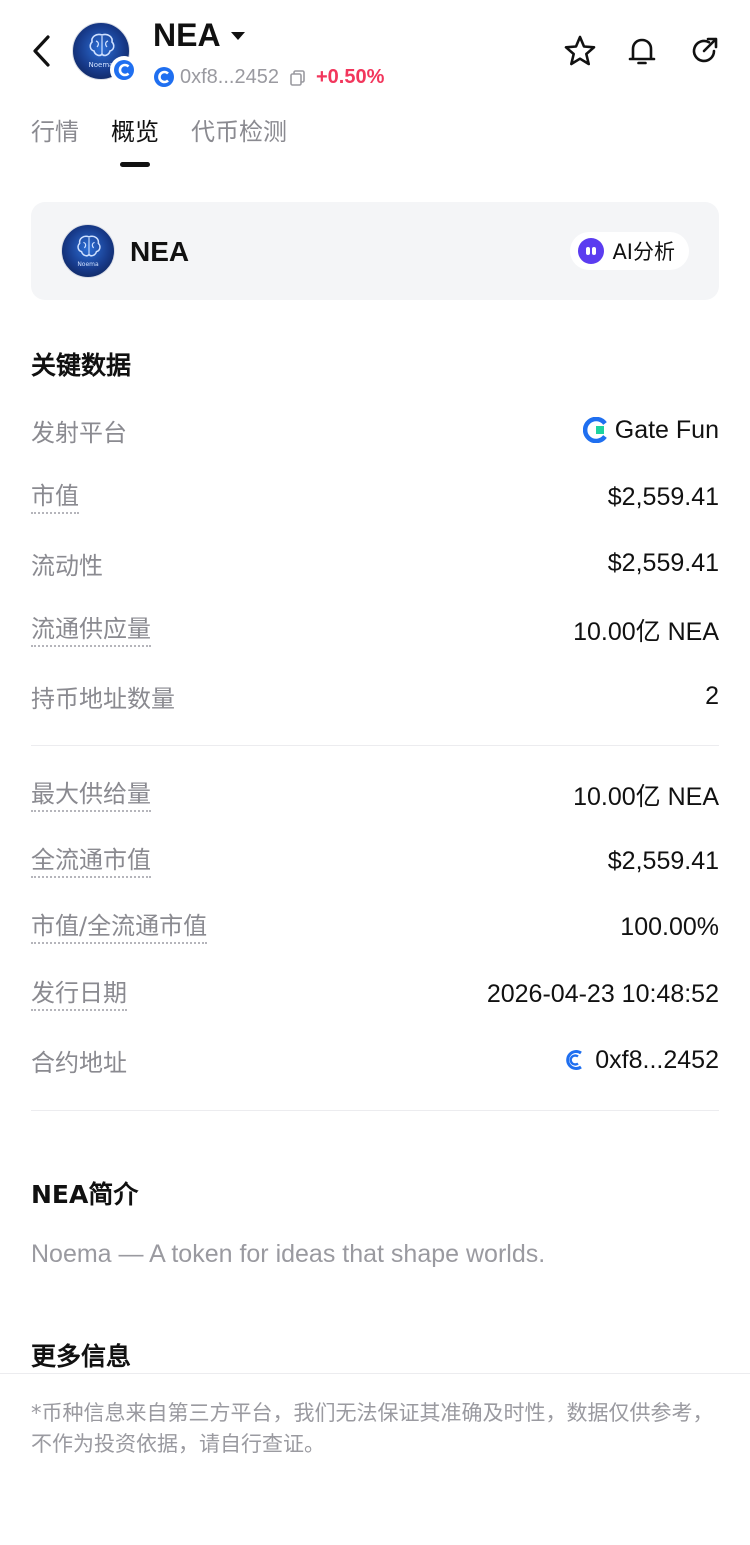 This screenshot has height=1545, width=750. What do you see at coordinates (88, 264) in the screenshot?
I see `avatar-caption: Noema` at bounding box center [88, 264].